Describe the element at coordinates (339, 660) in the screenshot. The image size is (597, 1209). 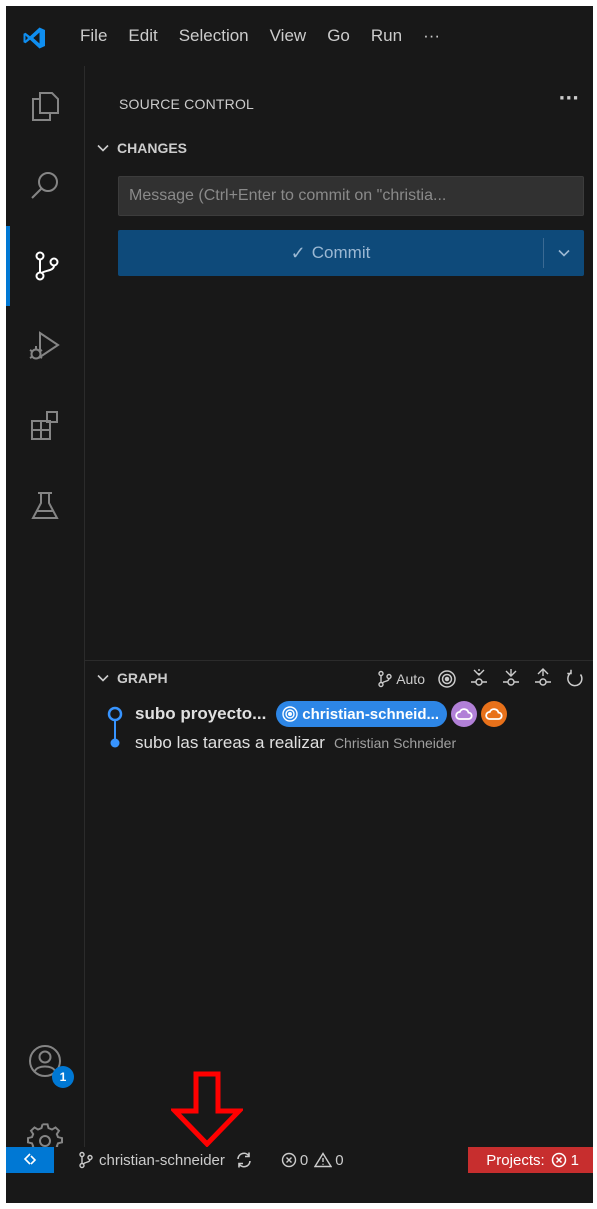
I see `graph-divider` at that location.